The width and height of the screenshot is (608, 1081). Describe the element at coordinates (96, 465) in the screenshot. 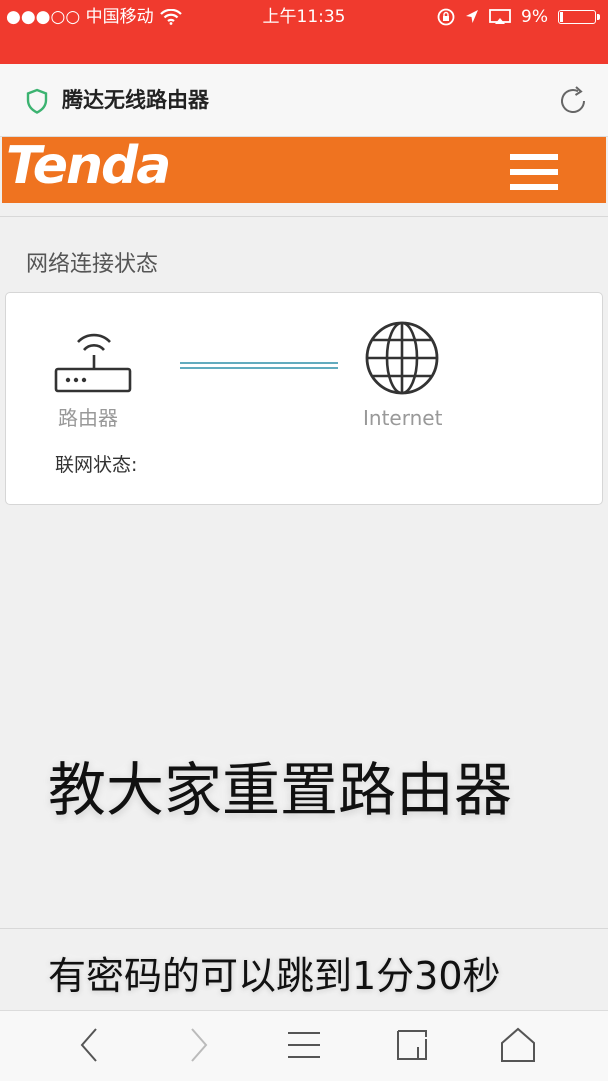

I see `connection-status-label: 联网状态:` at that location.